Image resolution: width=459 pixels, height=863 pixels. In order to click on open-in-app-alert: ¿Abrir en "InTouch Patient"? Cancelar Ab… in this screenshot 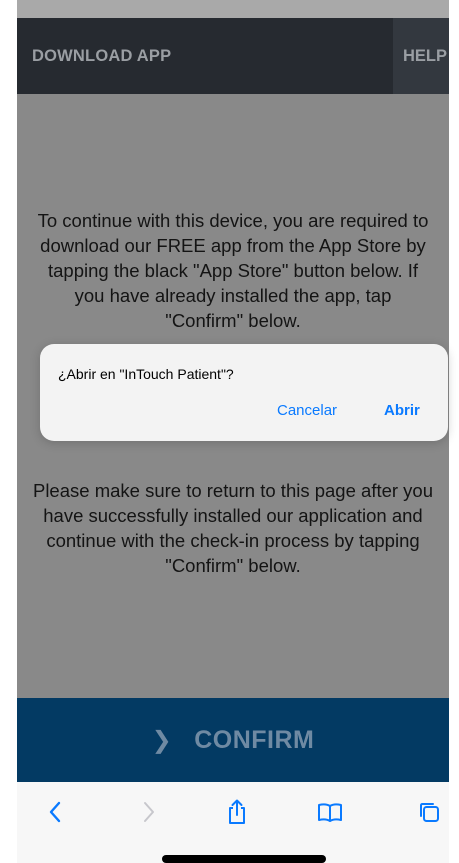, I will do `click(244, 392)`.